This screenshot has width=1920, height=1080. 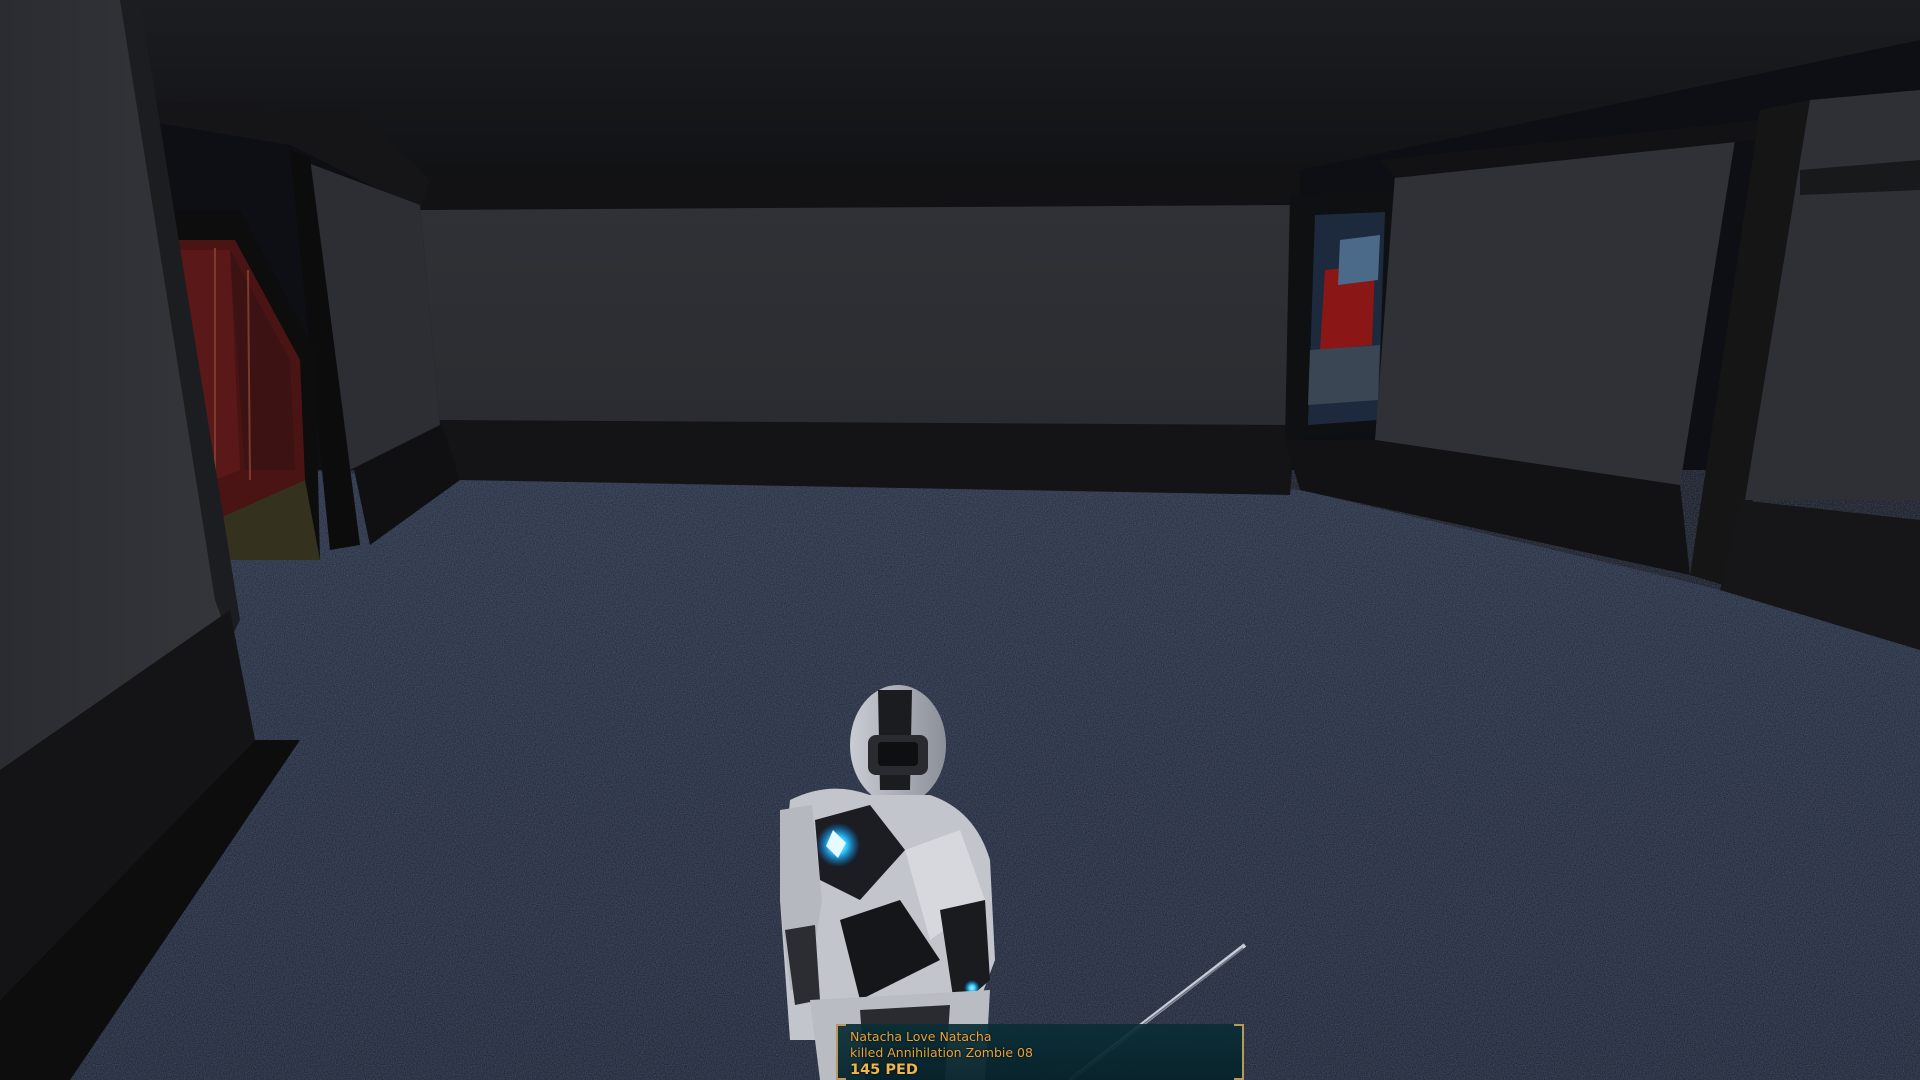 I want to click on right-wall-panel, so click(x=1555, y=312).